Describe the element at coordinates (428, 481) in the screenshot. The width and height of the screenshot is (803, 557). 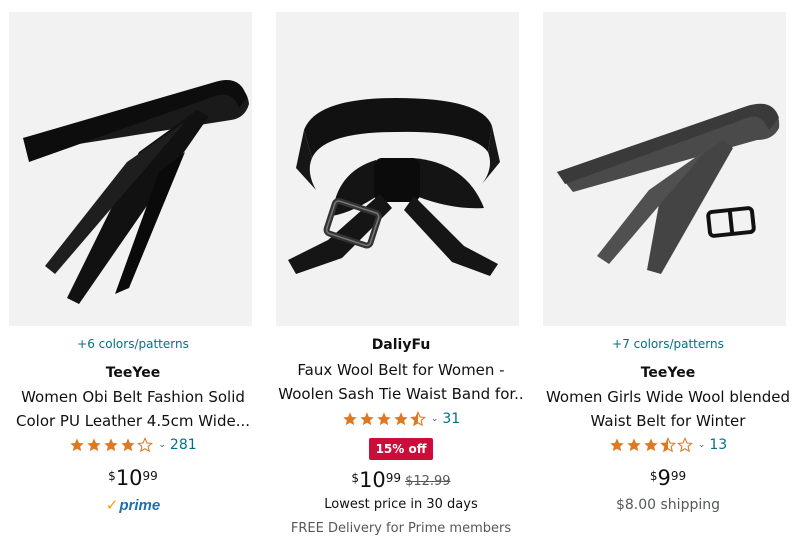
I see `list-price: $12.99` at that location.